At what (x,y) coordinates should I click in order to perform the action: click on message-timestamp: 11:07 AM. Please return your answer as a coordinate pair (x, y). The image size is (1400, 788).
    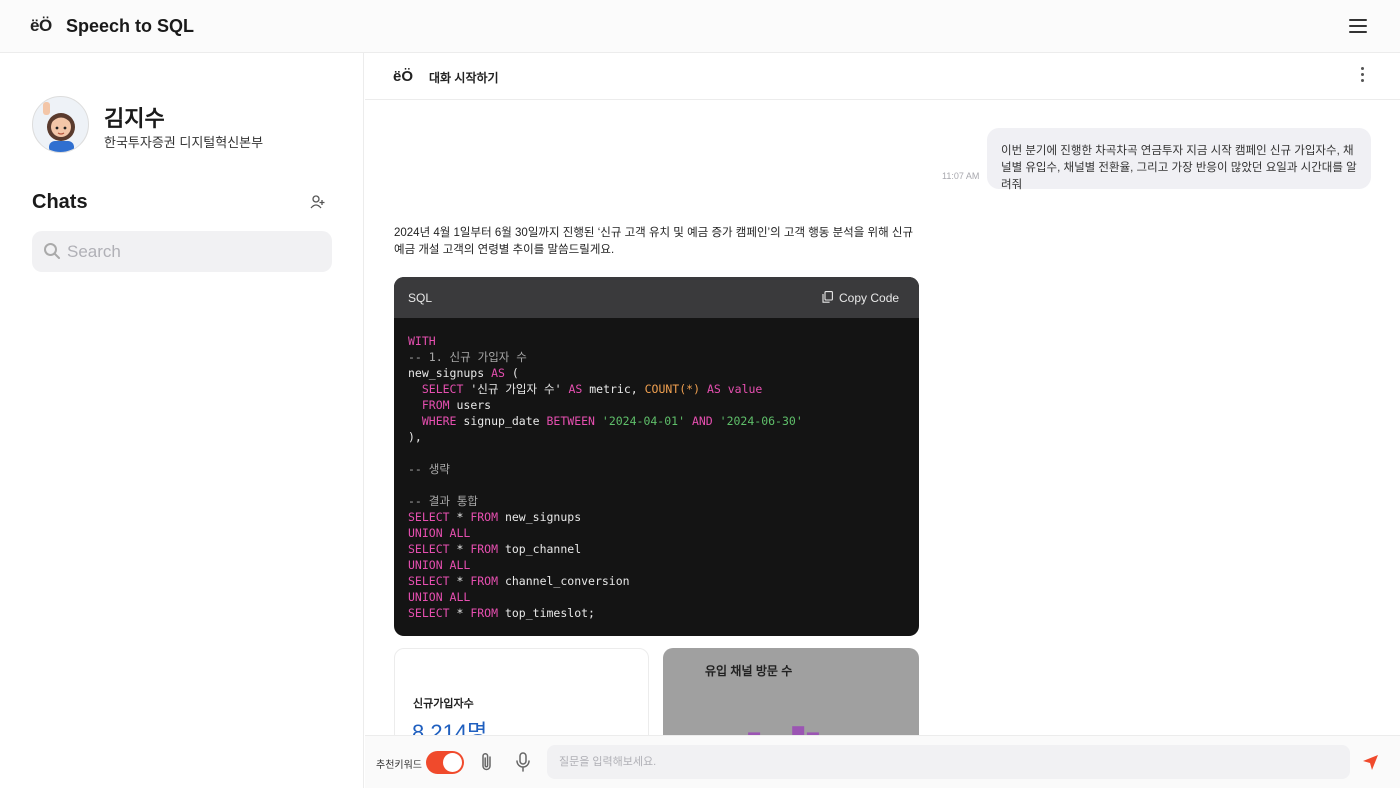
    Looking at the image, I should click on (961, 176).